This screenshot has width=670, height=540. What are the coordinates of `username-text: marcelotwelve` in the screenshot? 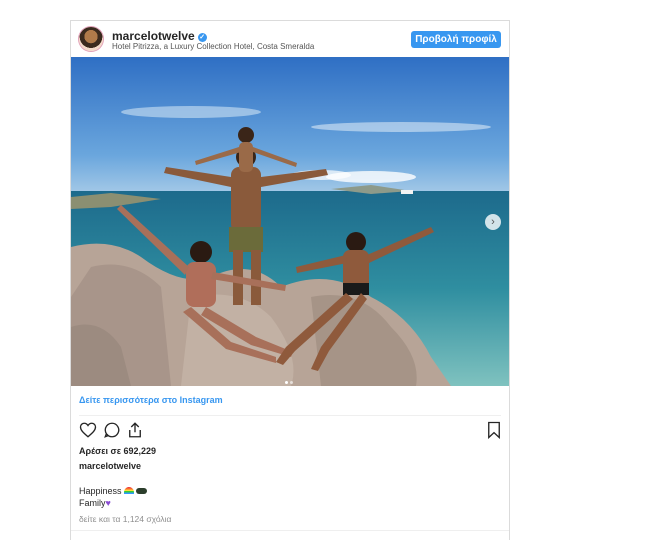 It's located at (153, 36).